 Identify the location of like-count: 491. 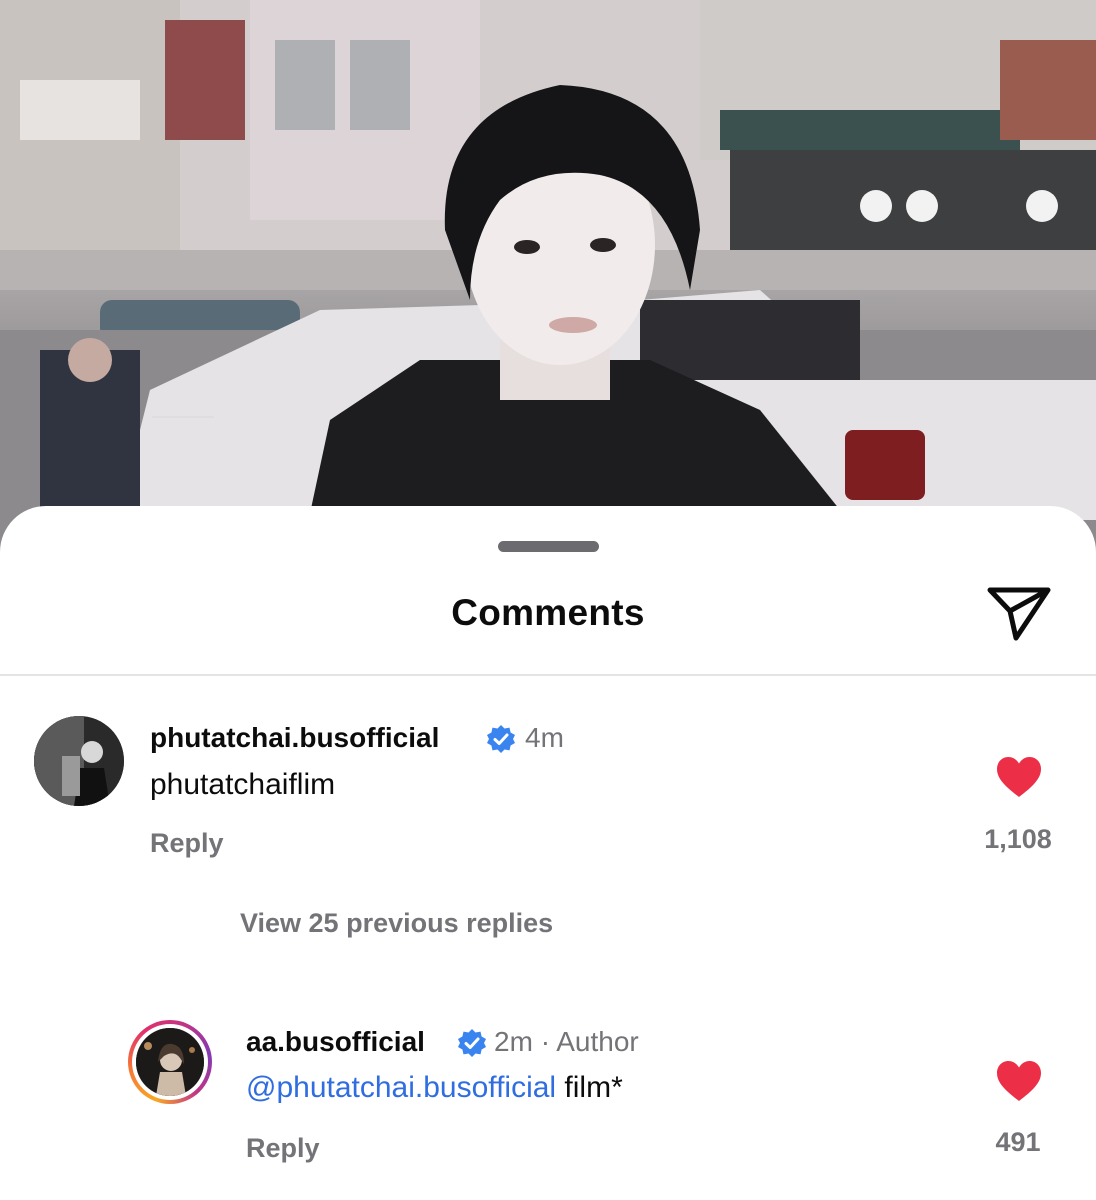
(1018, 1142).